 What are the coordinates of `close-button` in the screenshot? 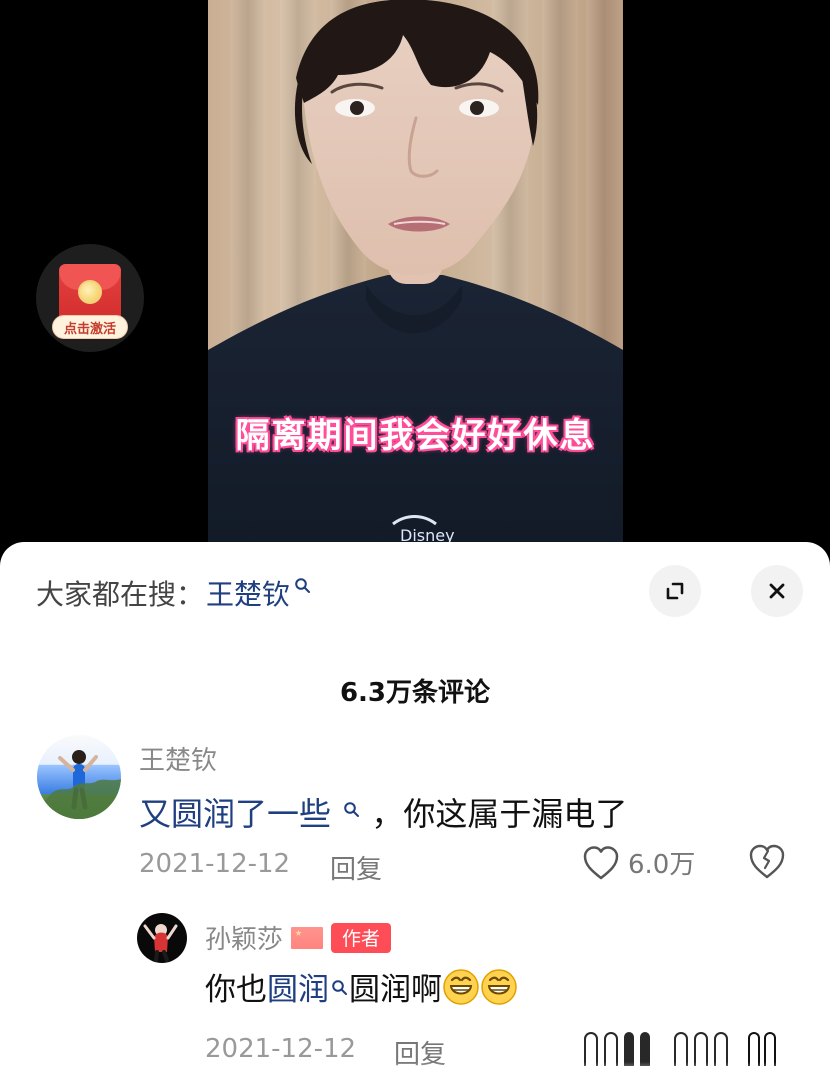 It's located at (777, 591).